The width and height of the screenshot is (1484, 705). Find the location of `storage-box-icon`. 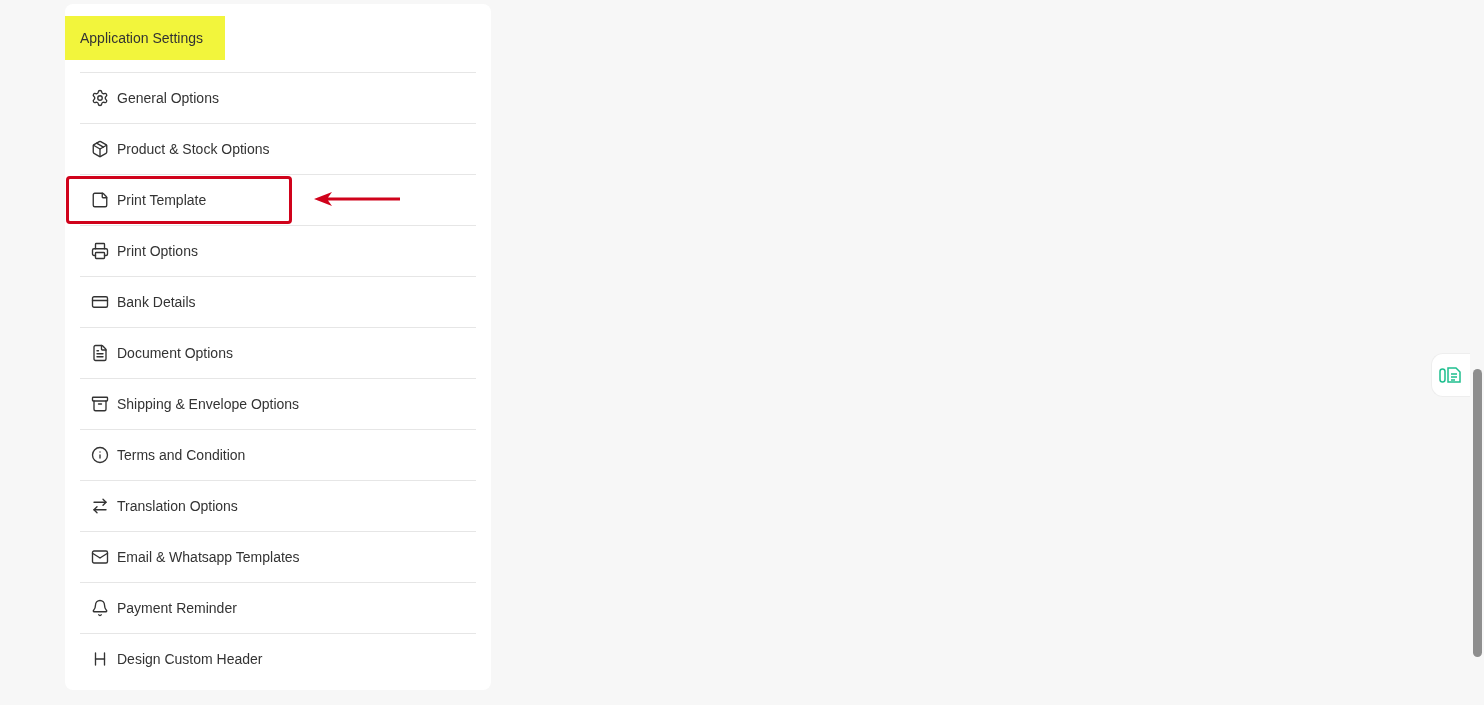

storage-box-icon is located at coordinates (100, 404).